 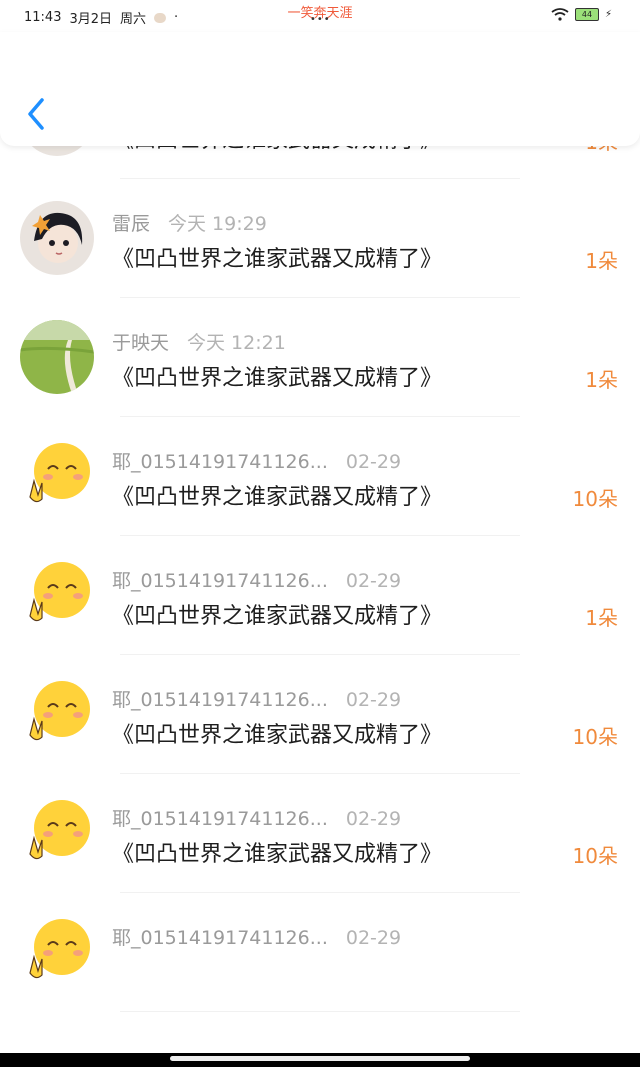 What do you see at coordinates (320, 357) in the screenshot?
I see `list-item: 于映天 今天 12:21 《凹凸世界之谁家武器又成精了》 1朵` at bounding box center [320, 357].